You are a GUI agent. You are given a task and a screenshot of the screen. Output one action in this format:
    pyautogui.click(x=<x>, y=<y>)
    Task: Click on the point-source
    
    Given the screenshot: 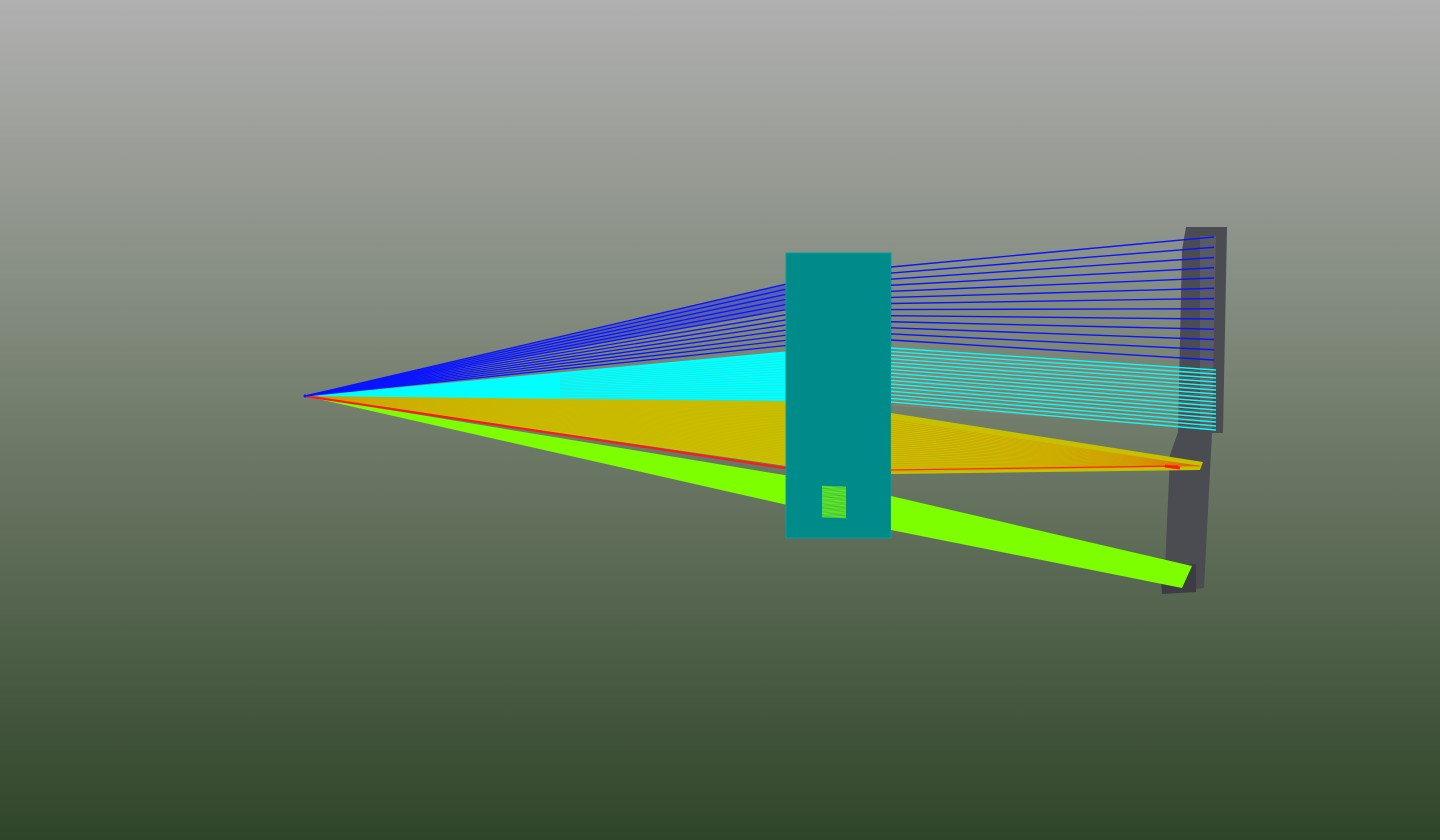 What is the action you would take?
    pyautogui.click(x=305, y=396)
    